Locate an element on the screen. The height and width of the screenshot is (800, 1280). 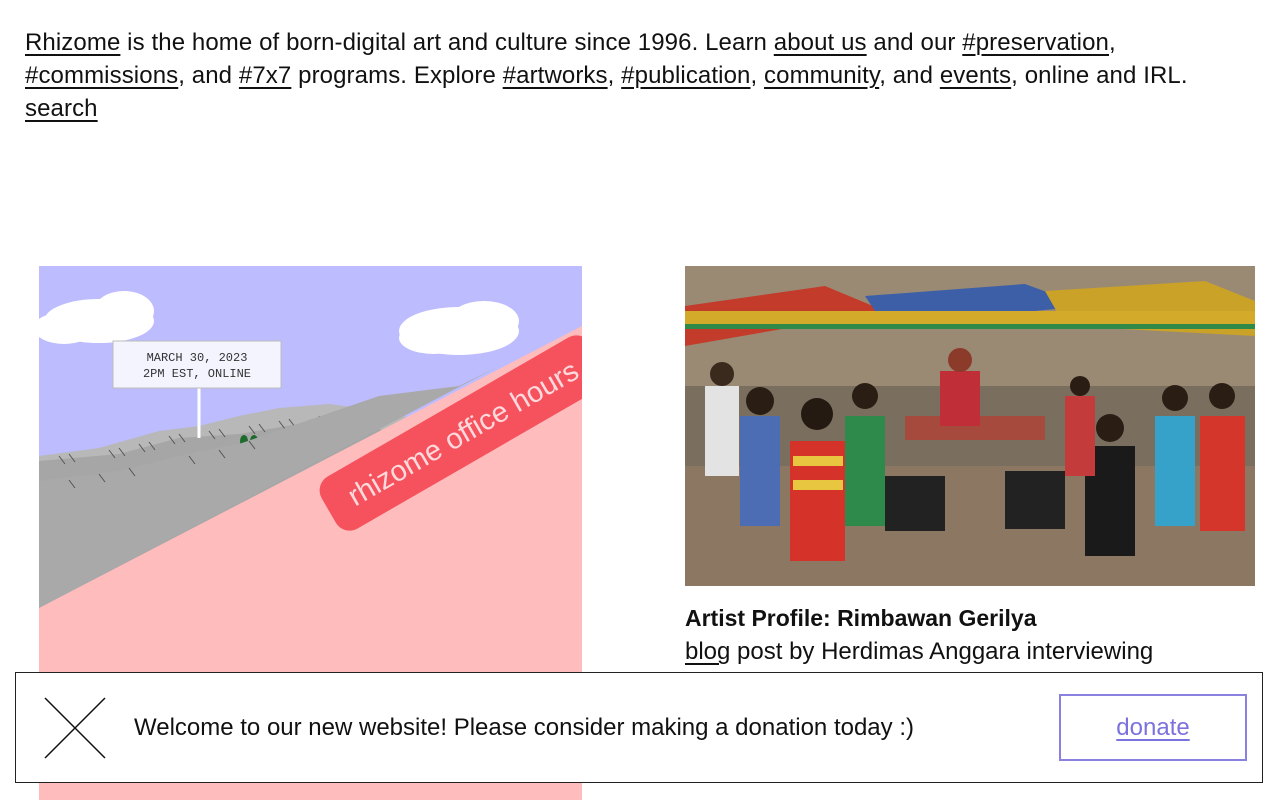
rhizome-link: Rhizome is located at coordinates (72, 42).